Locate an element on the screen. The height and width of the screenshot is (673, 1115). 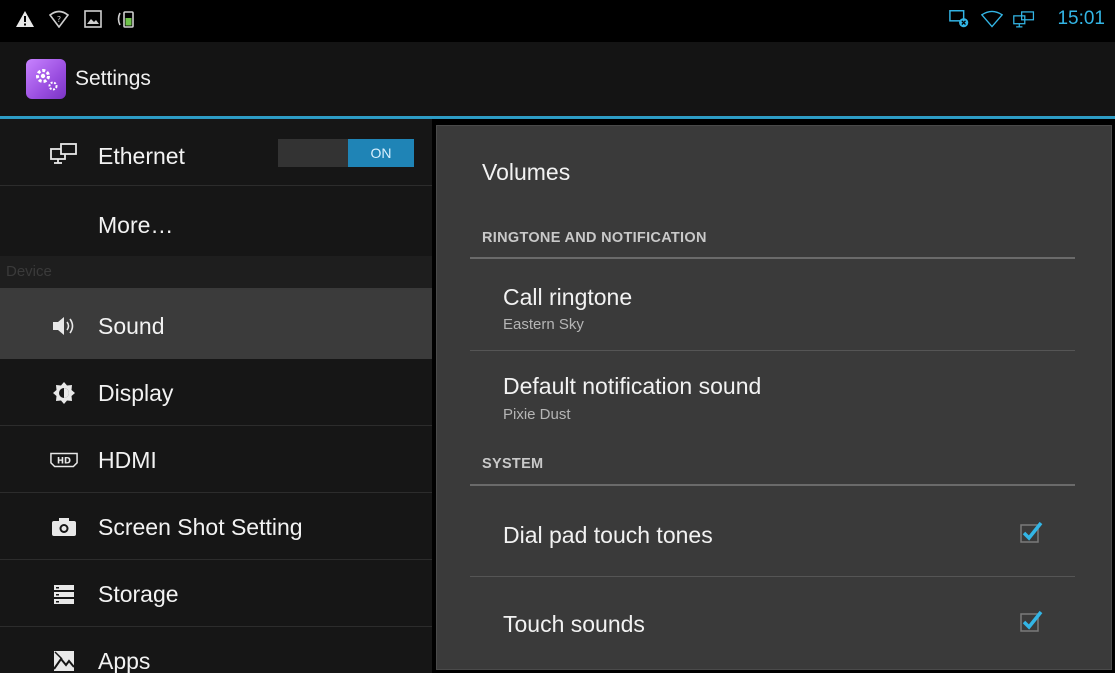
apps-icon is located at coordinates (64, 661).